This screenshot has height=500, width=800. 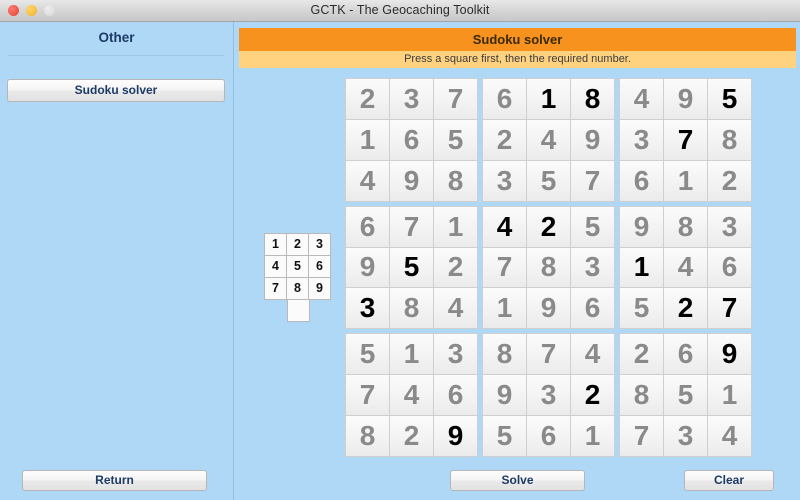 What do you see at coordinates (275, 244) in the screenshot?
I see `numpad-key-1: 1` at bounding box center [275, 244].